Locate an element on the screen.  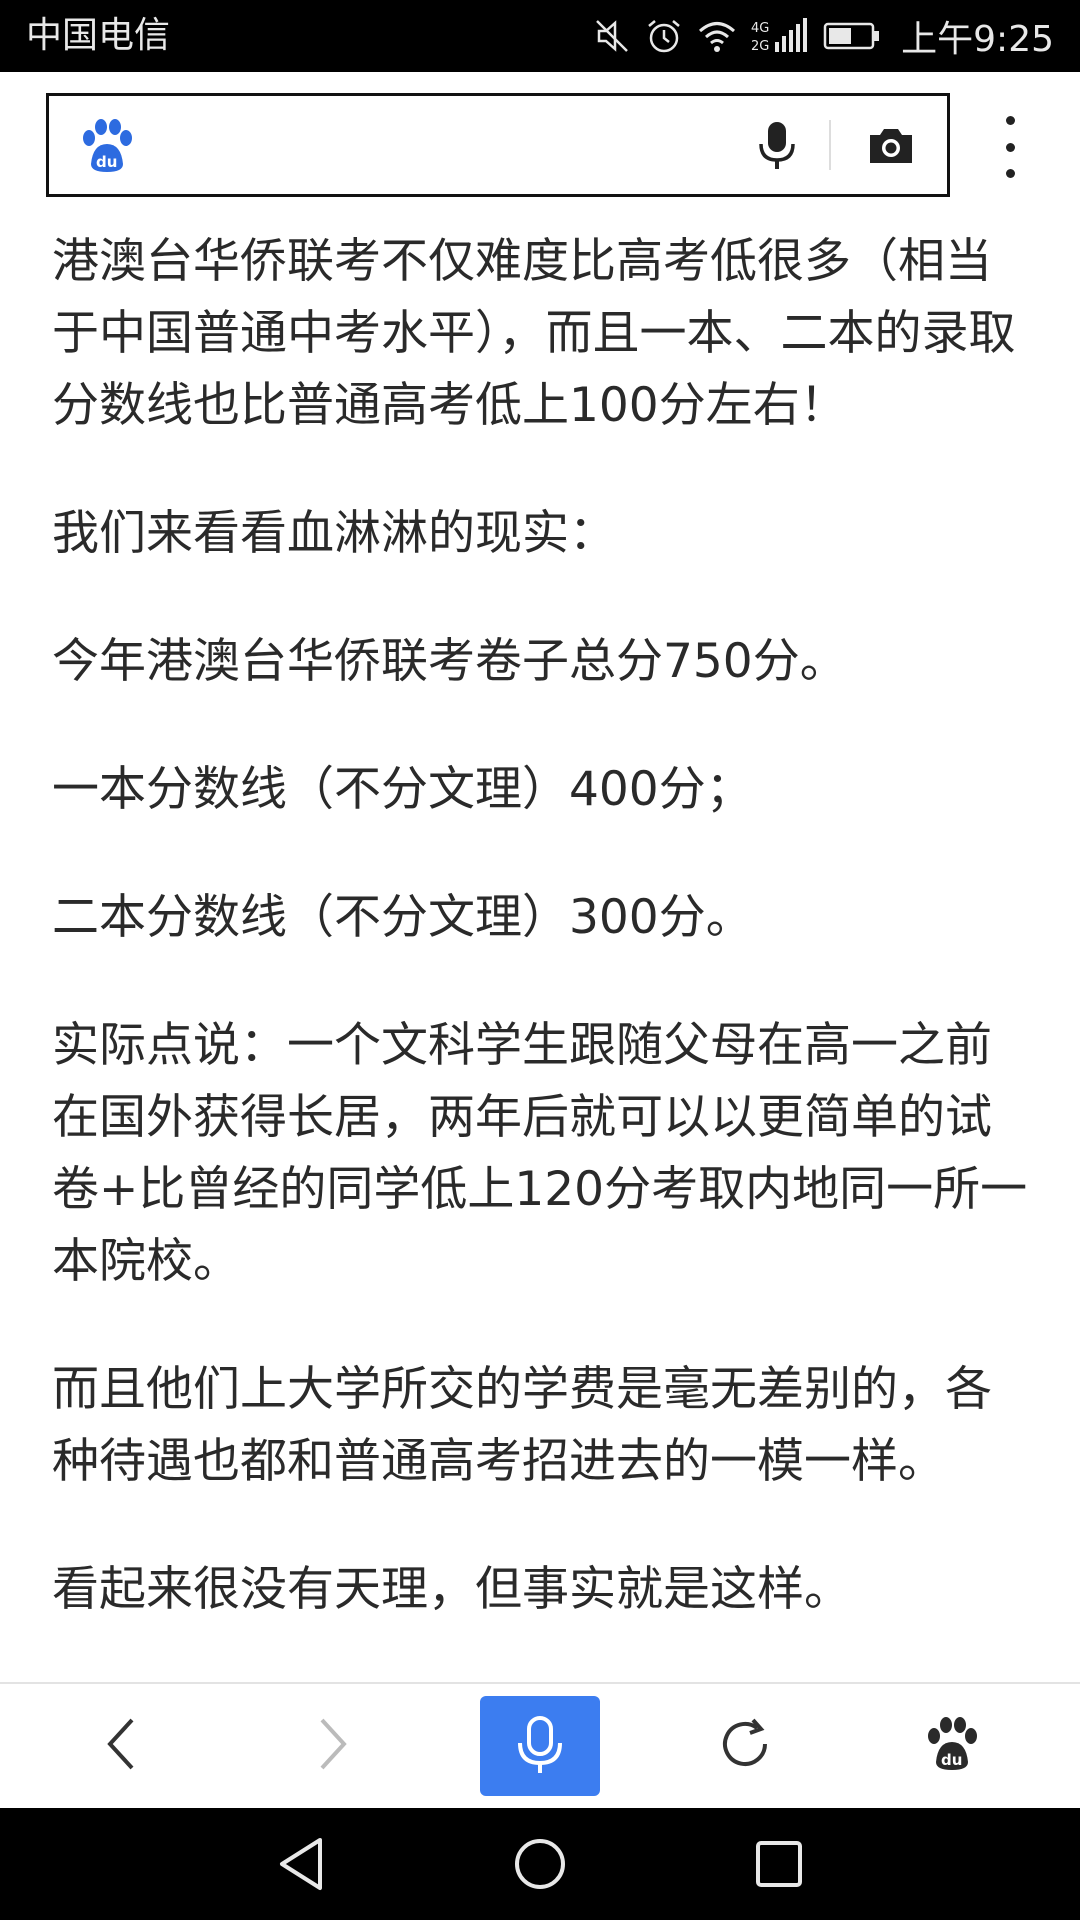
status-icons: 4G 2G 上午9:25 is located at coordinates (823, 36).